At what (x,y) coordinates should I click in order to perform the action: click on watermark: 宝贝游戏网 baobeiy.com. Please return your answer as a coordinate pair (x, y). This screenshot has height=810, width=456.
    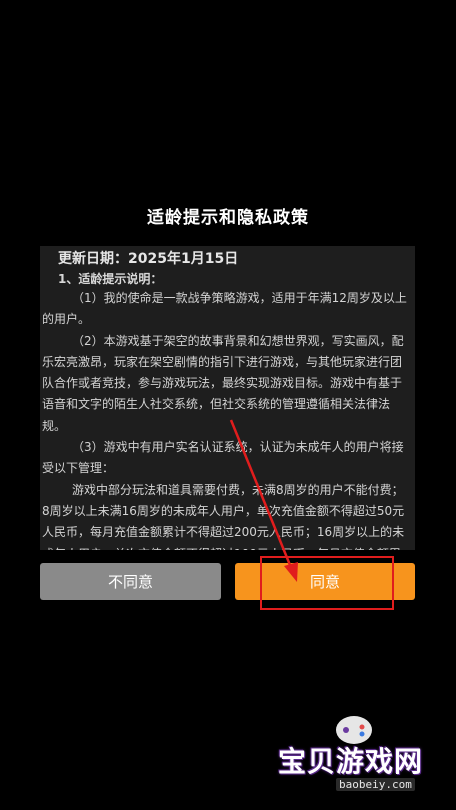
    Looking at the image, I should click on (360, 751).